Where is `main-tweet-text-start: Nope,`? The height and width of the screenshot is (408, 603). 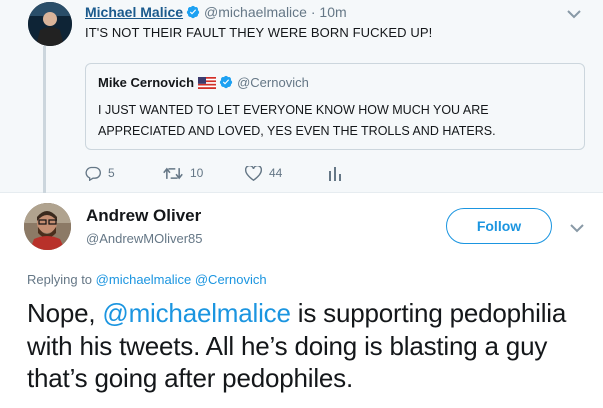 main-tweet-text-start: Nope, is located at coordinates (65, 313).